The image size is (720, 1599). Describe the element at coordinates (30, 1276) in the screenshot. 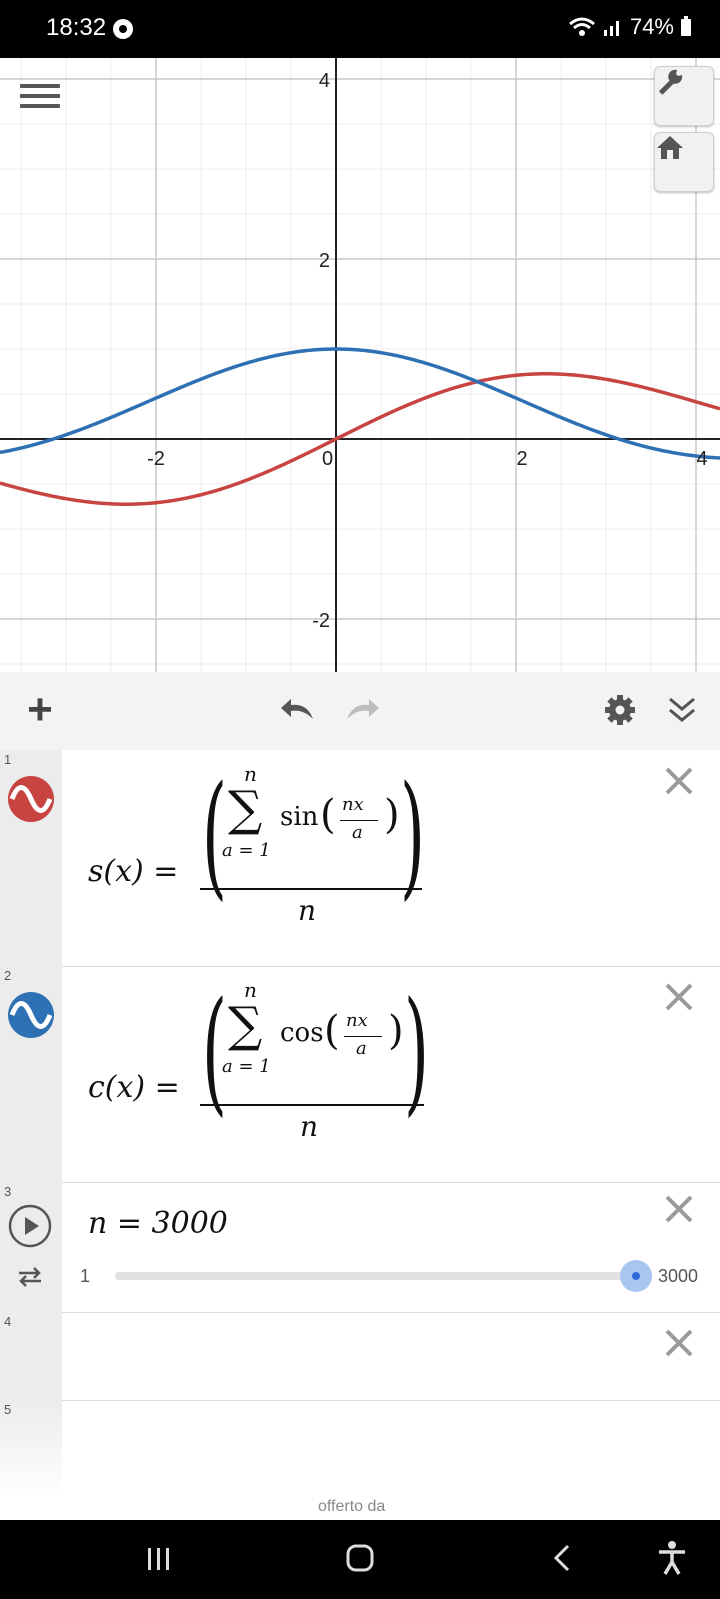

I see `loop-icon` at that location.